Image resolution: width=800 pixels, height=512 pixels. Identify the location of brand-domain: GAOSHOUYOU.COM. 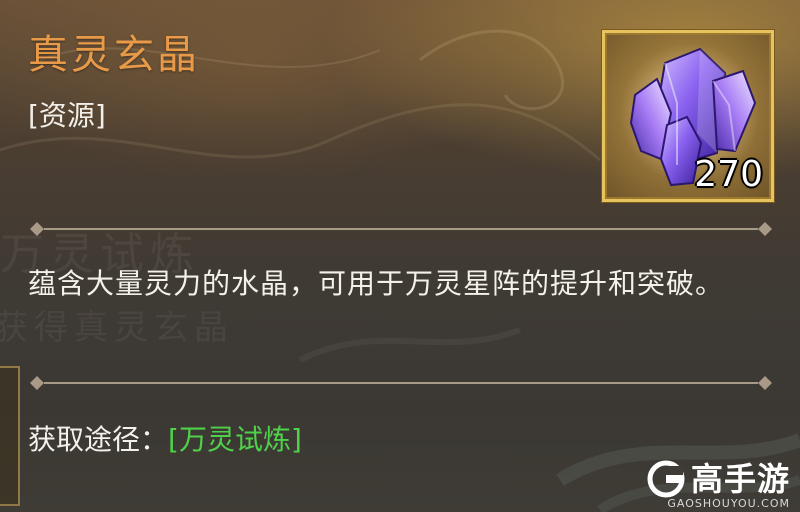
(728, 503).